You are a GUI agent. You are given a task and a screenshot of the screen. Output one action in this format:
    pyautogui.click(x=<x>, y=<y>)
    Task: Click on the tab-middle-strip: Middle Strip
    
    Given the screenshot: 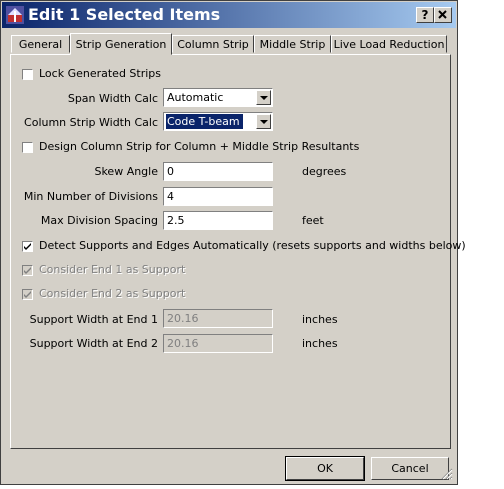 What is the action you would take?
    pyautogui.click(x=292, y=44)
    